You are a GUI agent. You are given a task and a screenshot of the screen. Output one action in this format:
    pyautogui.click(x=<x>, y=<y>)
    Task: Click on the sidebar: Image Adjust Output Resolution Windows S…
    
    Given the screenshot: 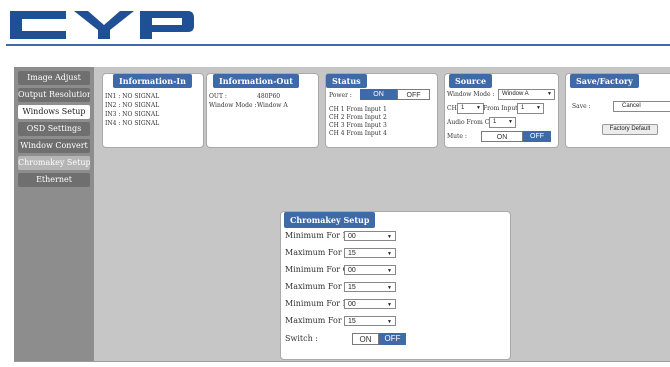 What is the action you would take?
    pyautogui.click(x=54, y=214)
    